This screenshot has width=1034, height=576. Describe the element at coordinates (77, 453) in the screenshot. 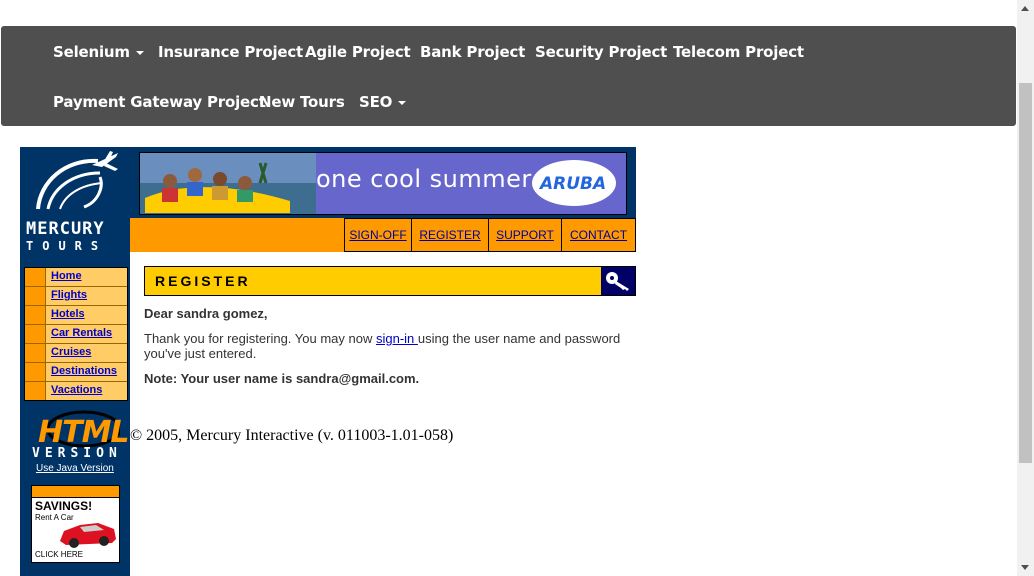

I see `version-word: VERSION` at that location.